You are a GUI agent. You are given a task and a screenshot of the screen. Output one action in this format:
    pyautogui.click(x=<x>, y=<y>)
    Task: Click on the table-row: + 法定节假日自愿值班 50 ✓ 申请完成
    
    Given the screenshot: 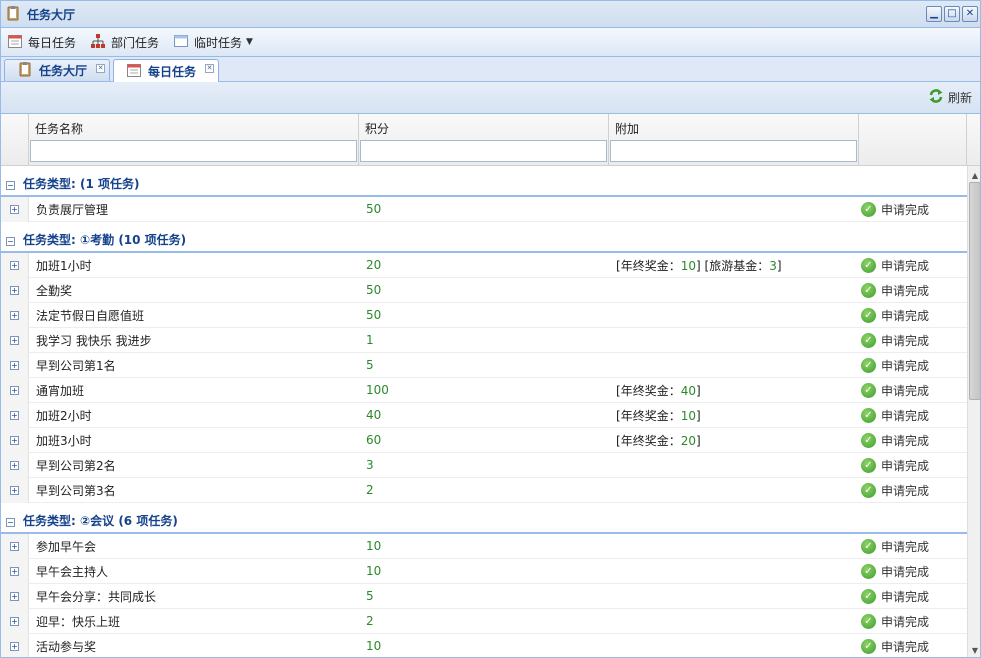 What is the action you would take?
    pyautogui.click(x=484, y=315)
    